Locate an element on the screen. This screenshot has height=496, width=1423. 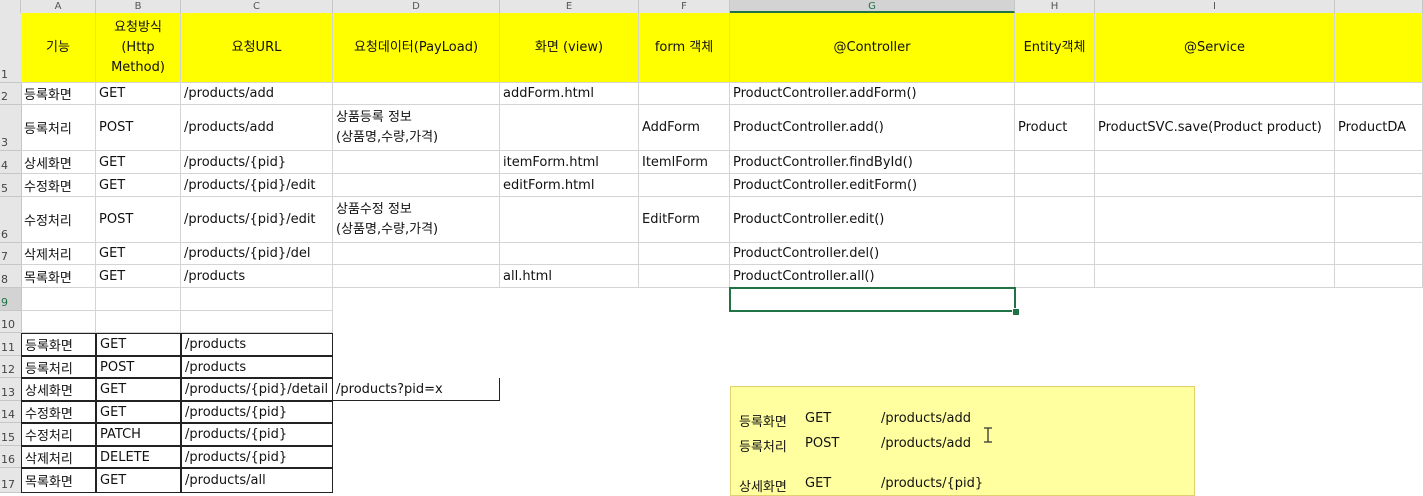
cell-d2 is located at coordinates (416, 94).